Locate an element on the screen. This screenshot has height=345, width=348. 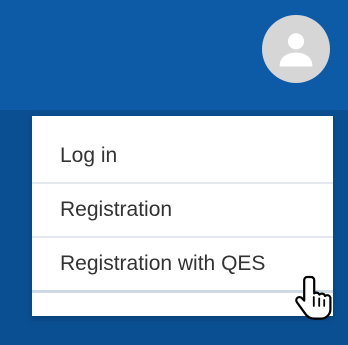
user-avatar-button is located at coordinates (296, 49).